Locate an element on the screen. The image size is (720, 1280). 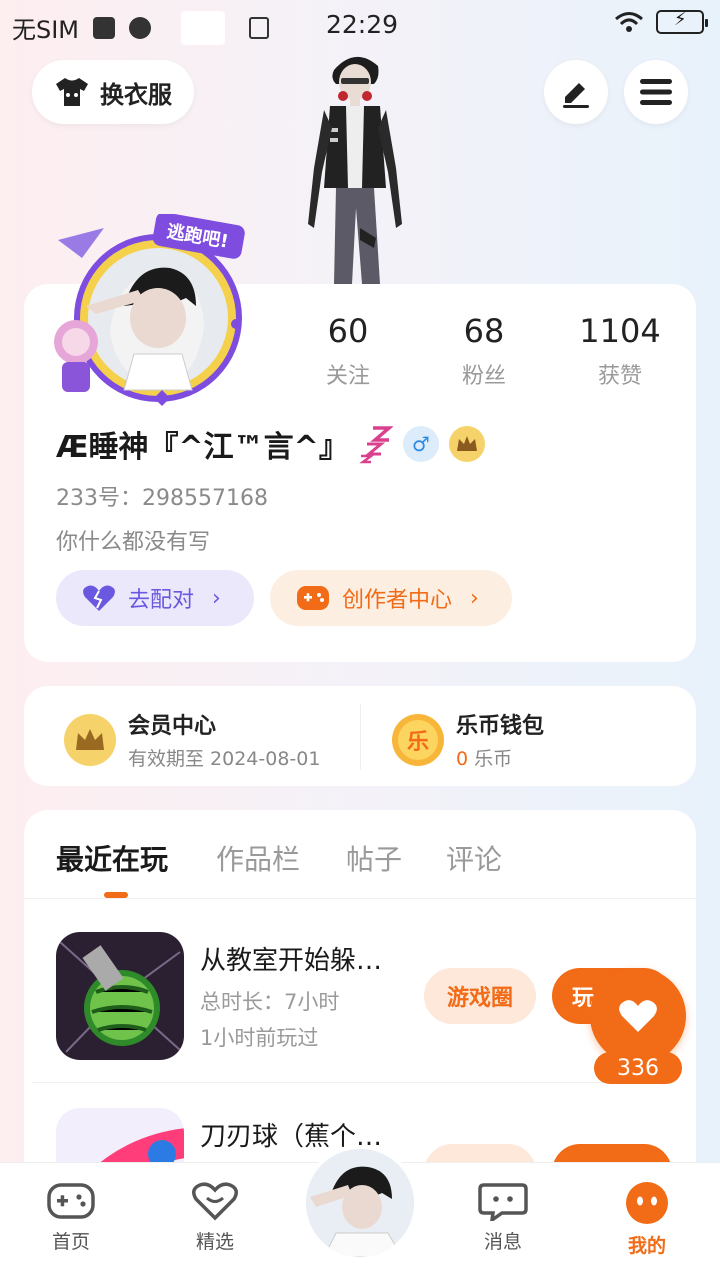
nickname-row: Æ睡神『^江™言^』 ♂ is located at coordinates (270, 444).